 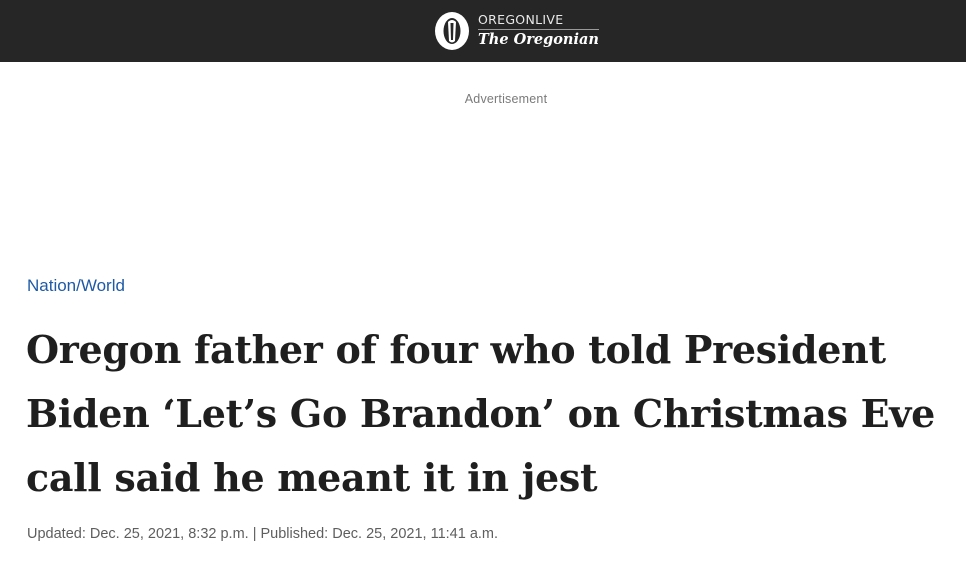 What do you see at coordinates (538, 21) in the screenshot?
I see `logo-site-name: OREGONLIVE` at bounding box center [538, 21].